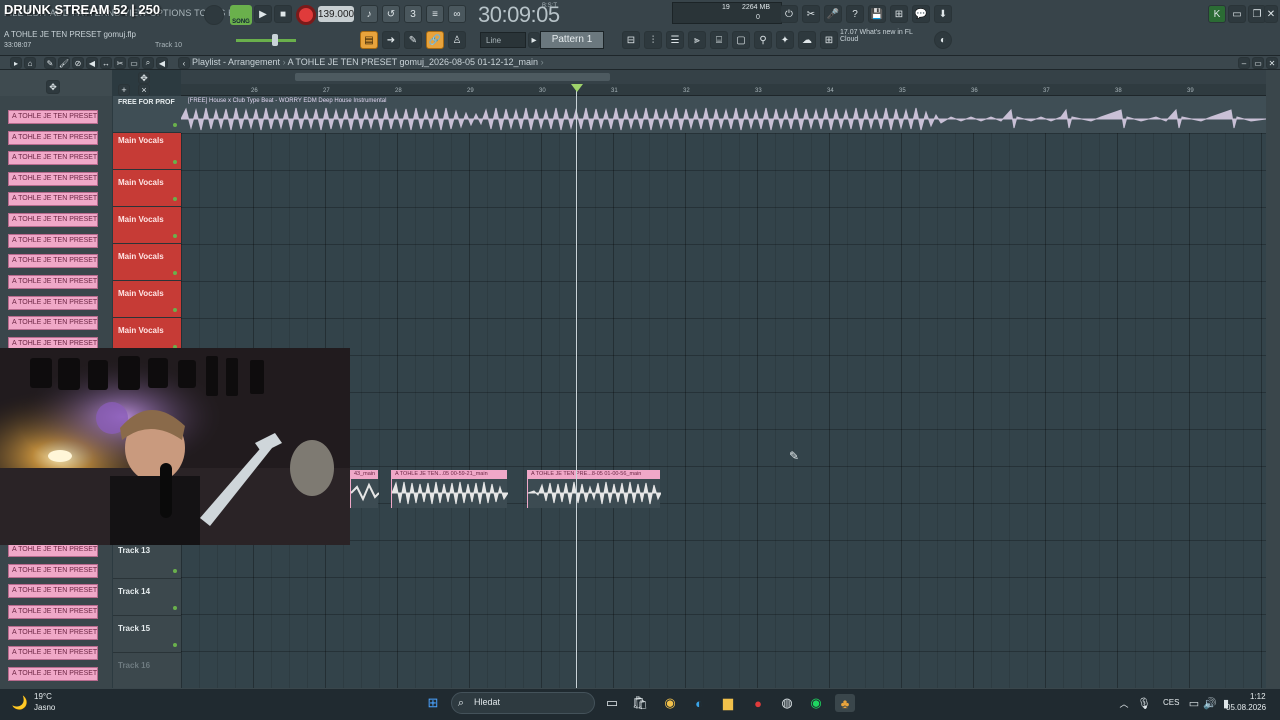 The width and height of the screenshot is (1280, 720). What do you see at coordinates (943, 40) in the screenshot?
I see `news-globe-icon: ◐` at bounding box center [943, 40].